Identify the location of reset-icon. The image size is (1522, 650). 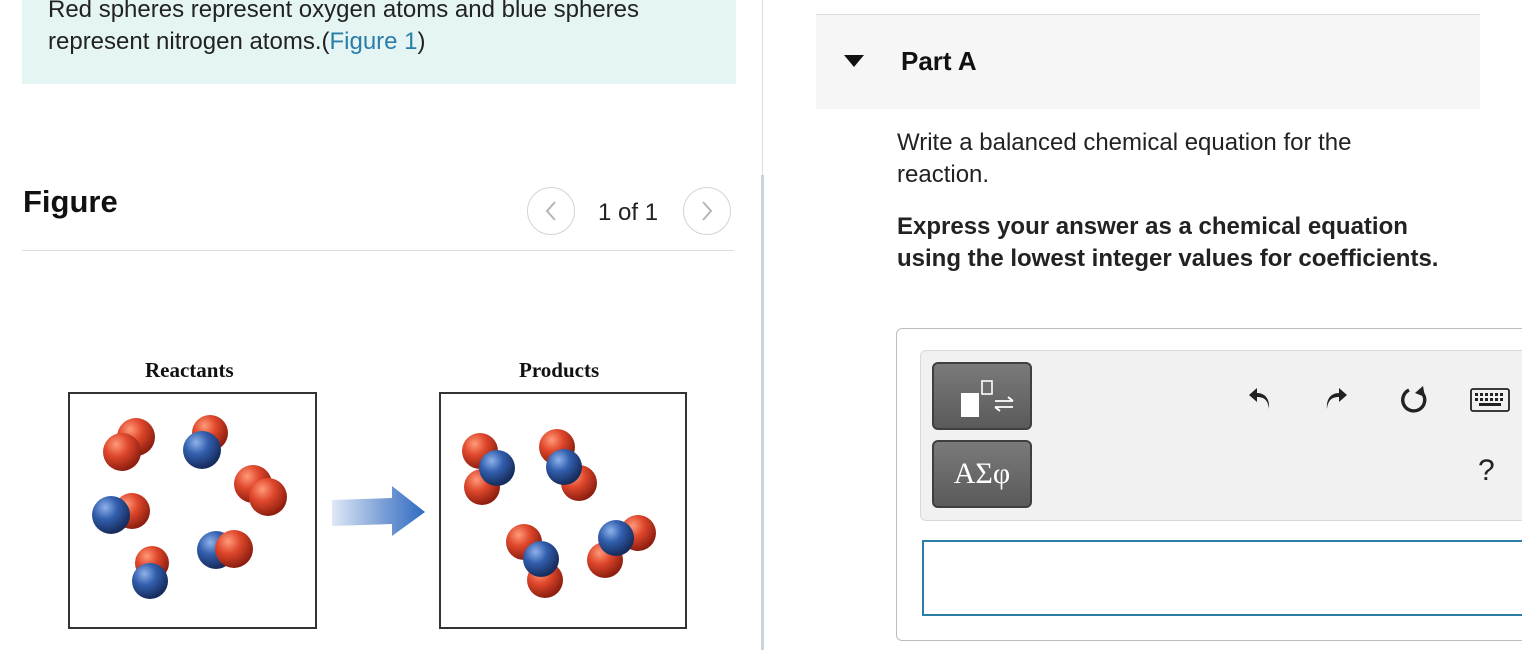
(1414, 399).